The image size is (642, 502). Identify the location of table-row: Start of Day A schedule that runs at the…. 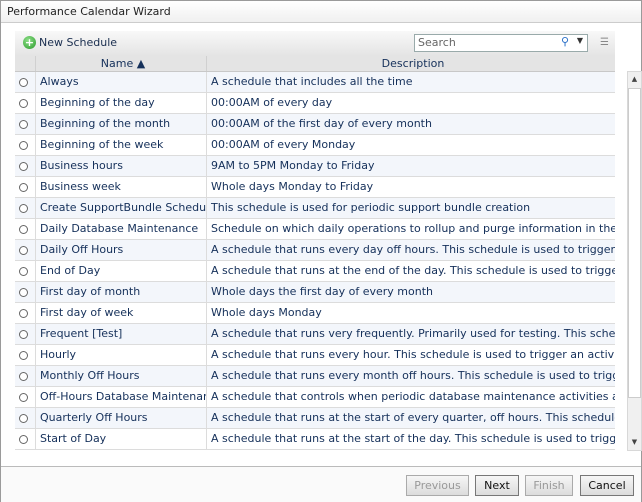
(315, 439).